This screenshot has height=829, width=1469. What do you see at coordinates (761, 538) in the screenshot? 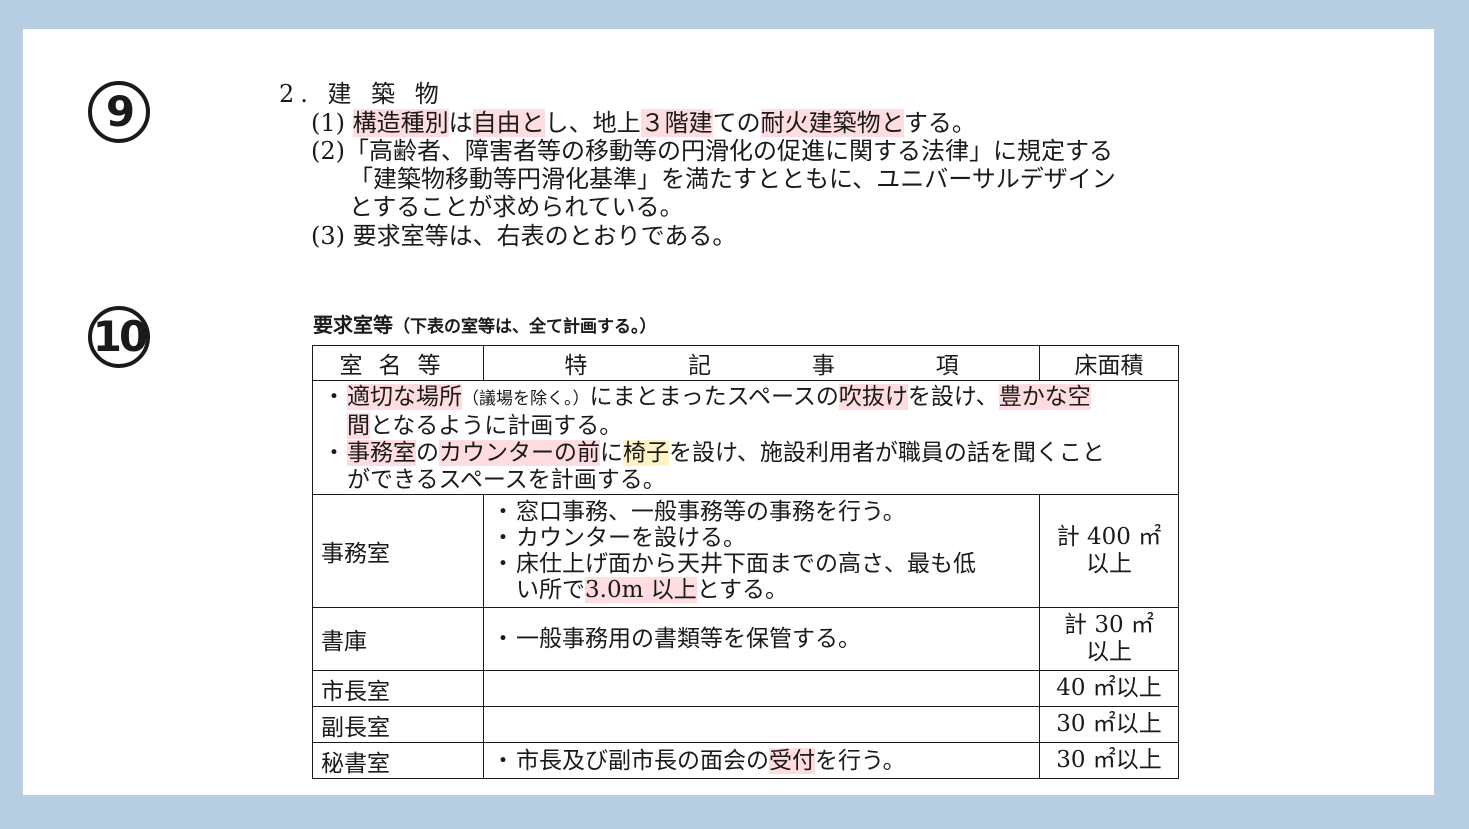
I see `list-item: ・カウンターを設ける。` at bounding box center [761, 538].